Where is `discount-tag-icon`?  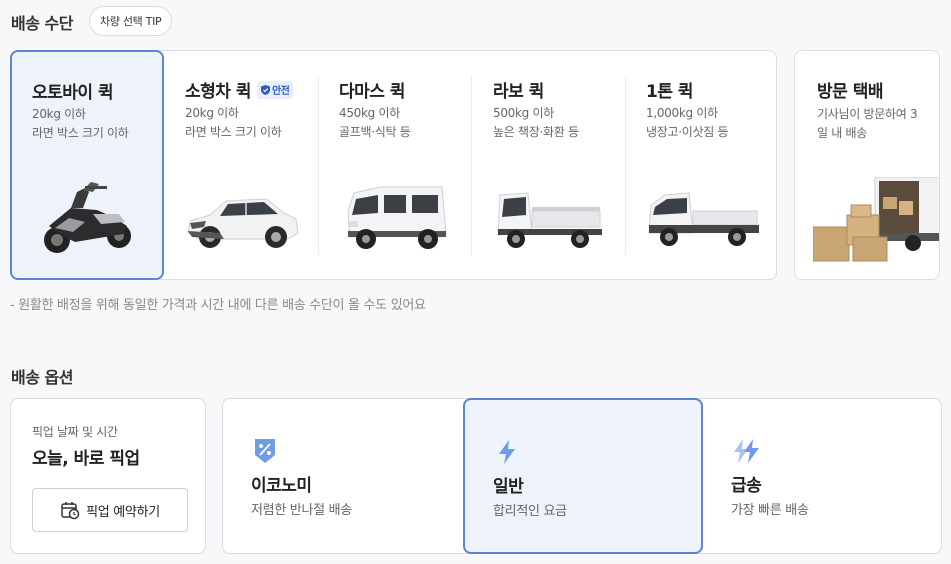 discount-tag-icon is located at coordinates (265, 451).